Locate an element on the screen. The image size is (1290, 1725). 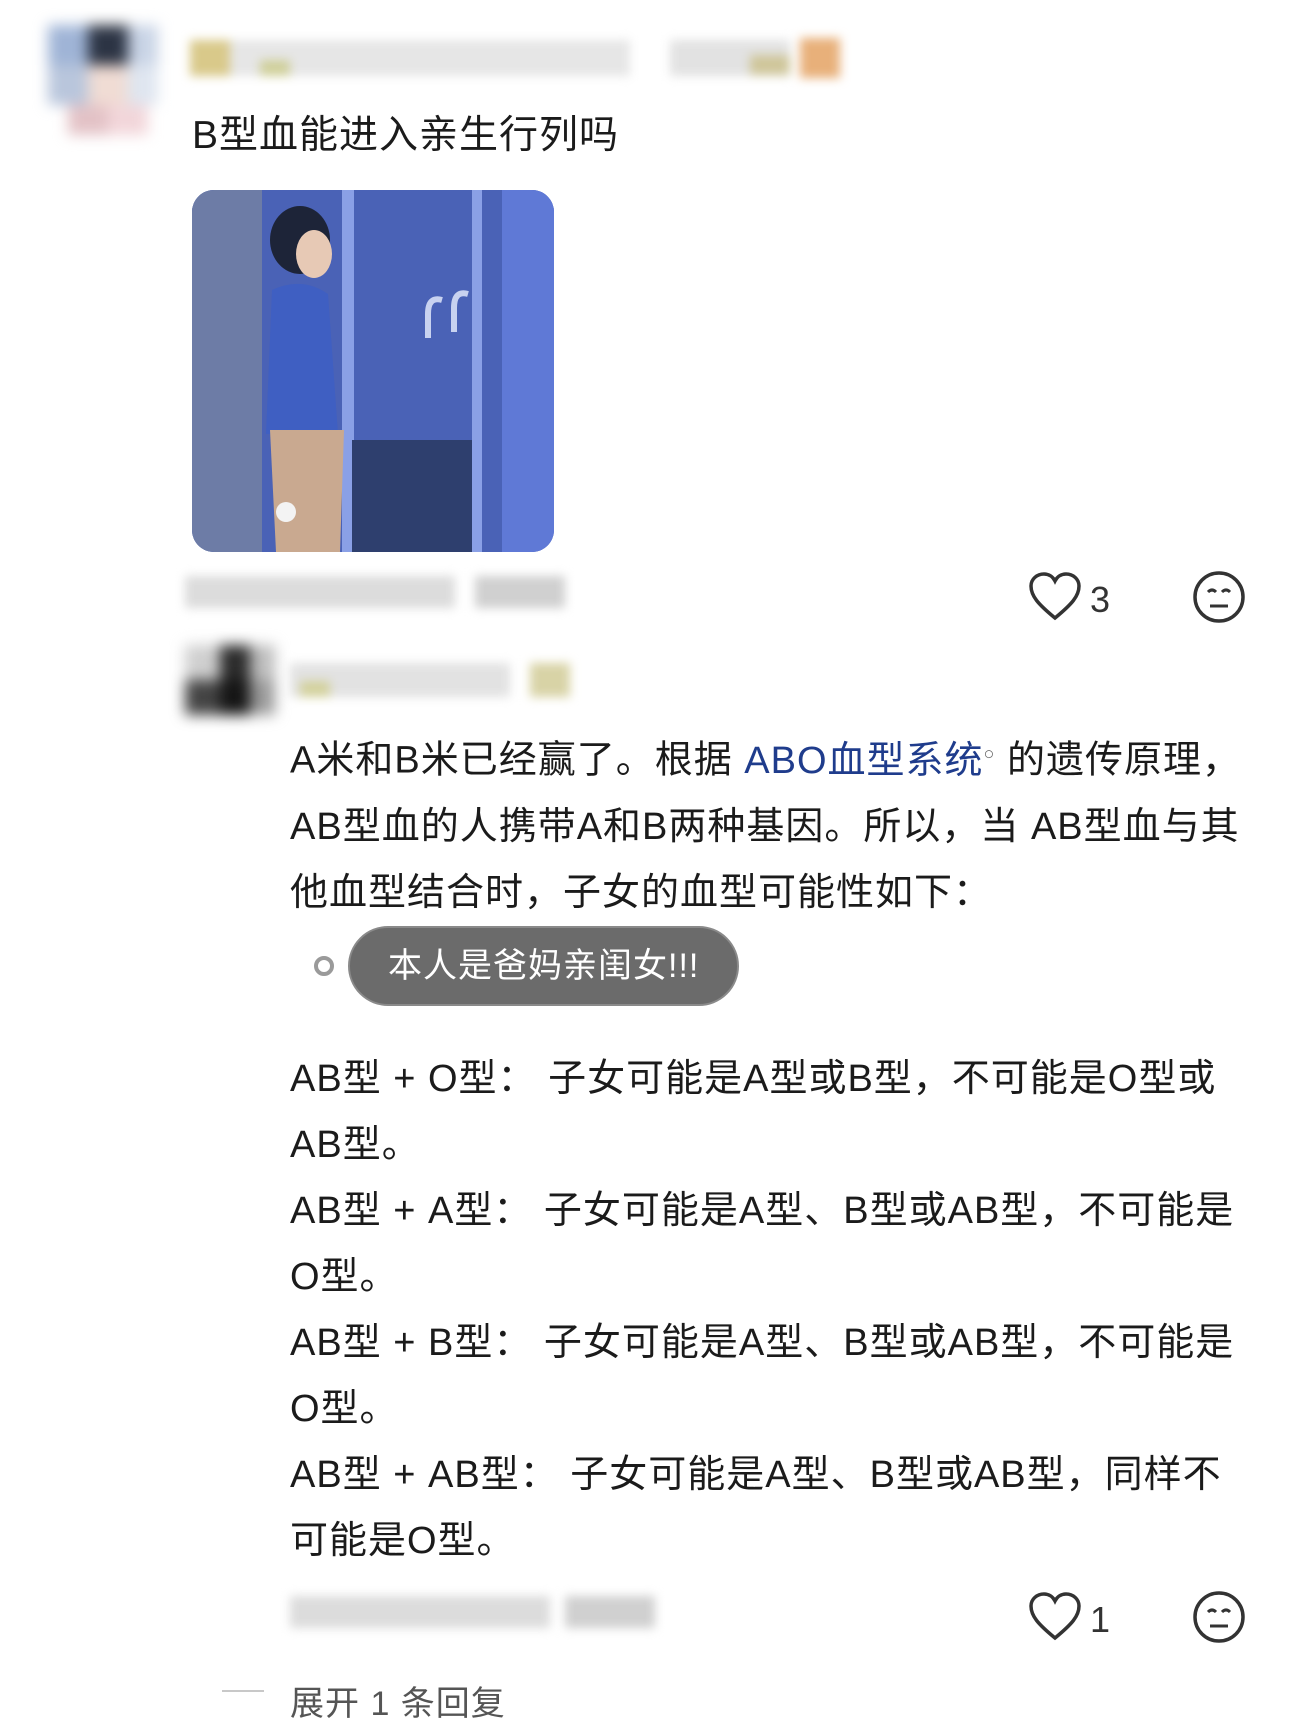
annotation-text: 本人是爸妈亲闺女!!! is located at coordinates (544, 965).